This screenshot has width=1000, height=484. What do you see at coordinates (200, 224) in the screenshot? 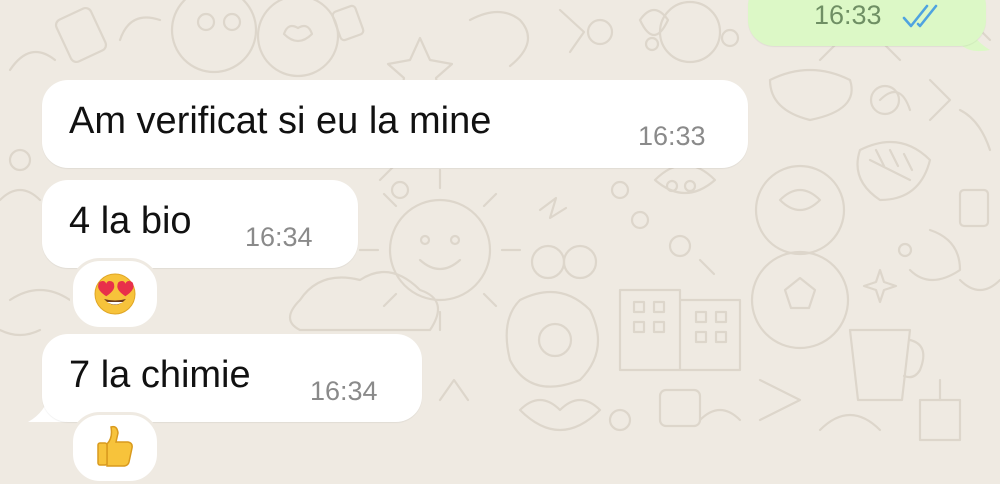
I see `incoming-message-bubble: 4 la bio 16:34` at bounding box center [200, 224].